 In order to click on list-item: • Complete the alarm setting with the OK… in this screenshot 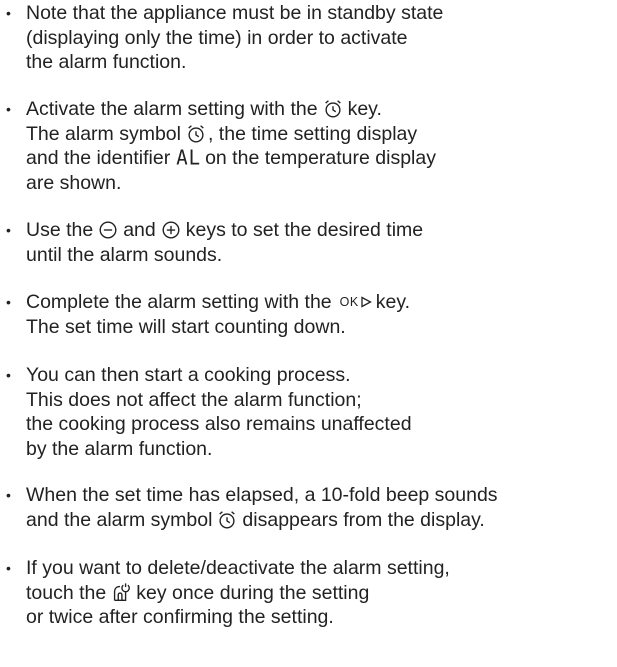, I will do `click(308, 314)`.